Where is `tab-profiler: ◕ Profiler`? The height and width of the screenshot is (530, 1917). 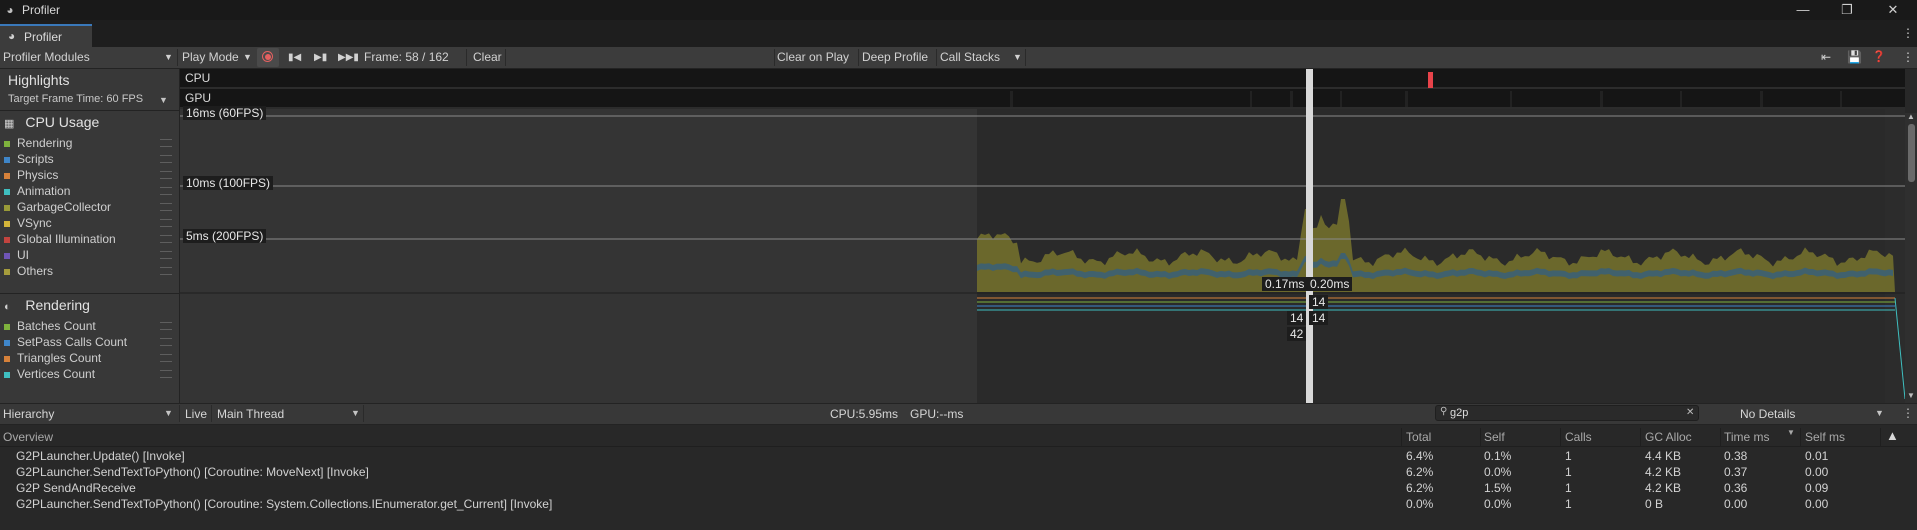
tab-profiler: ◕ Profiler is located at coordinates (46, 36).